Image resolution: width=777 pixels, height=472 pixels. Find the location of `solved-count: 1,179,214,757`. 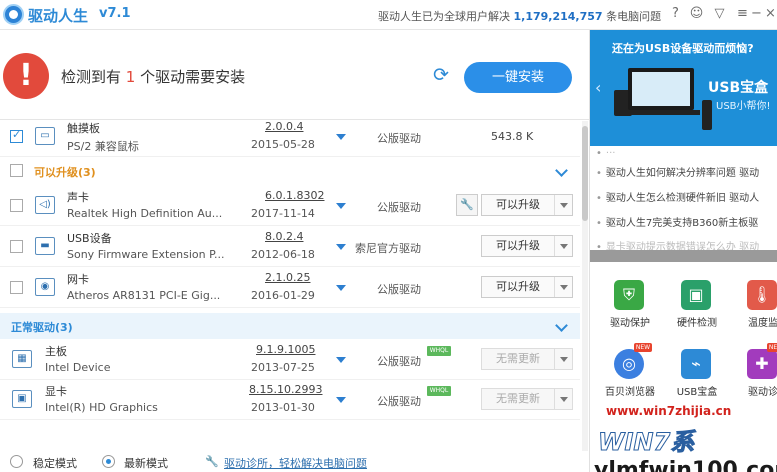

solved-count: 1,179,214,757 is located at coordinates (558, 16).